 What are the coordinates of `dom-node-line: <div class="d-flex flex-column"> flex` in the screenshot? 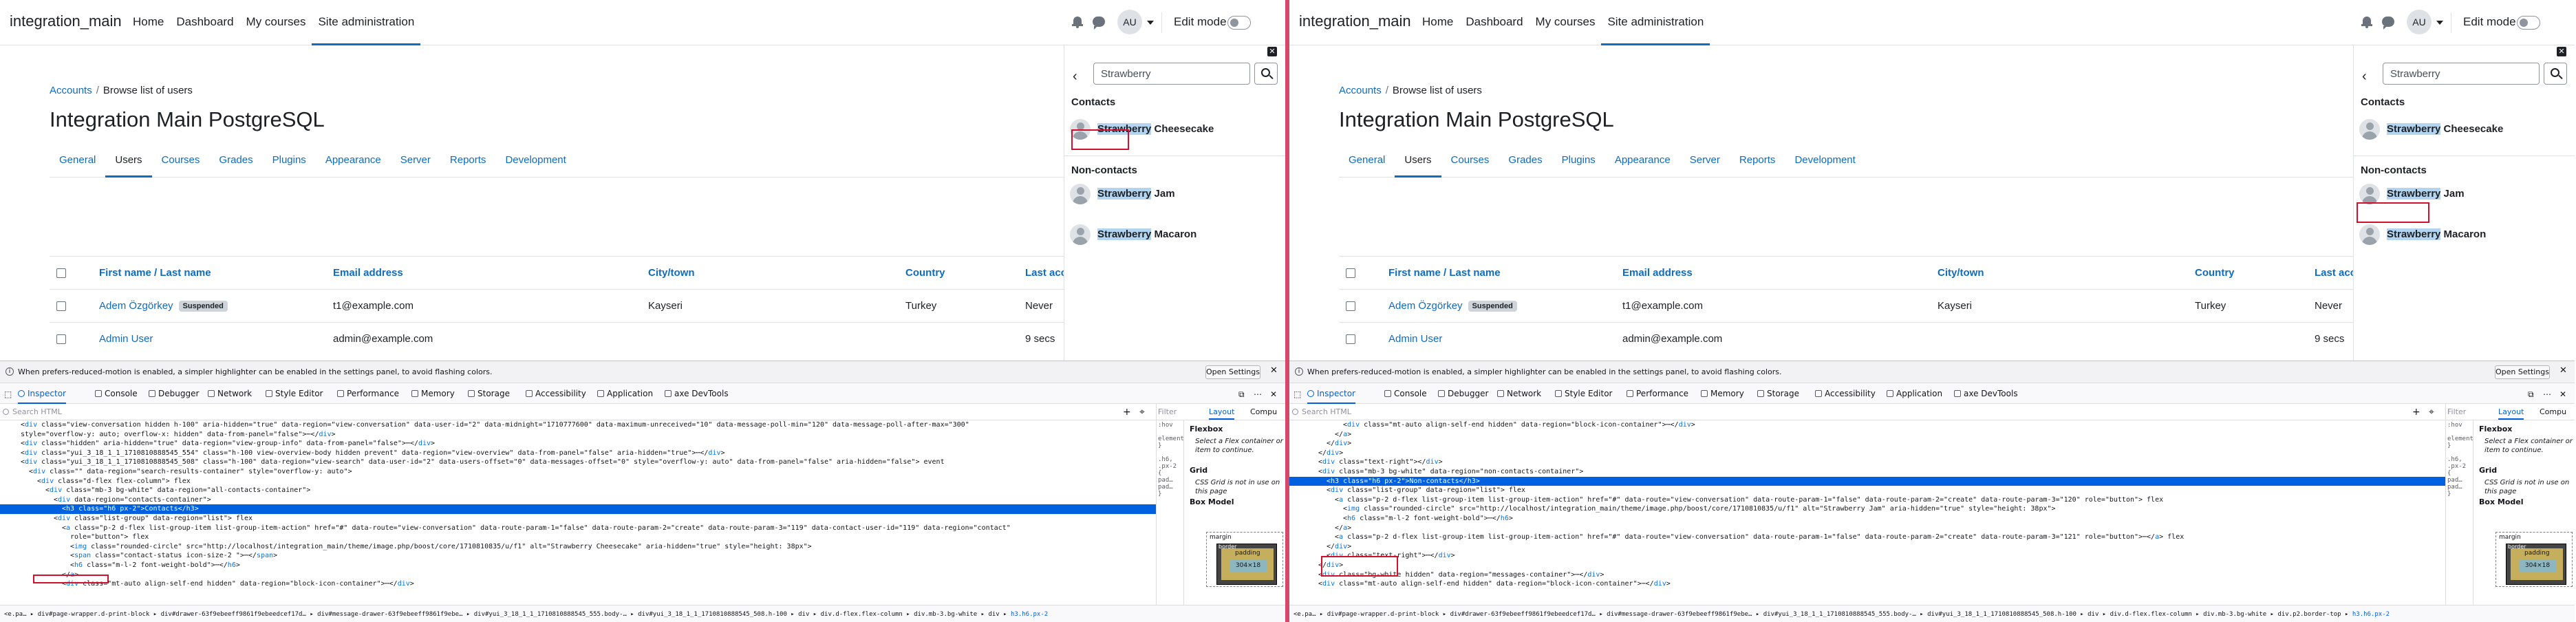 It's located at (578, 481).